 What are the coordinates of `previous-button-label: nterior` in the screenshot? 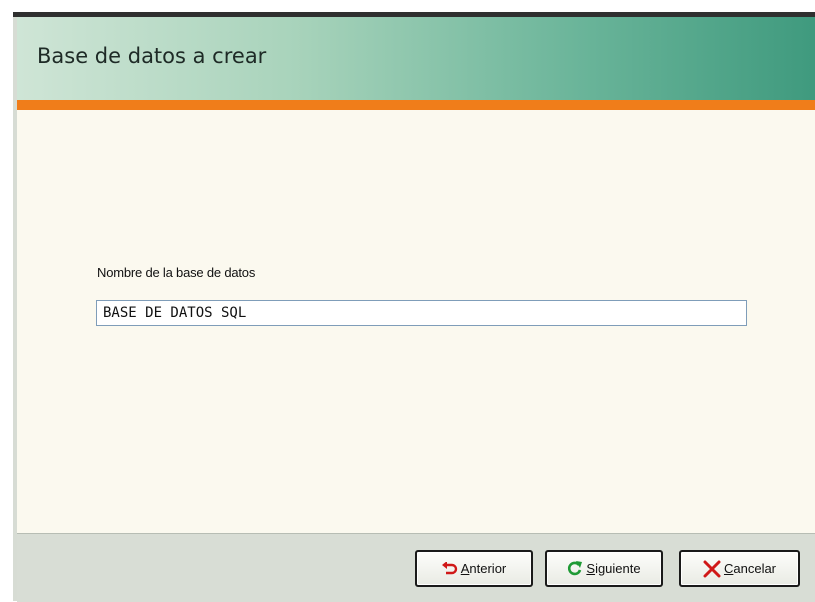 It's located at (488, 568).